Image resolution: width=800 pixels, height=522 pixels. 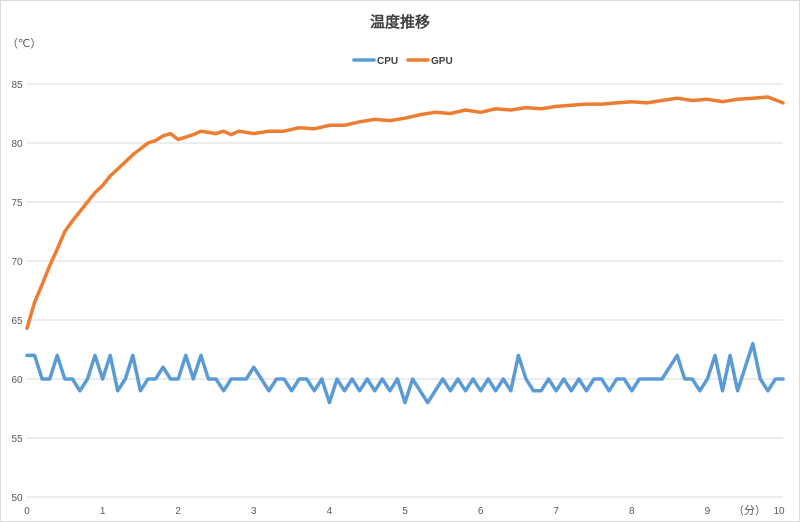 I want to click on series-line-cpu, so click(x=405, y=373).